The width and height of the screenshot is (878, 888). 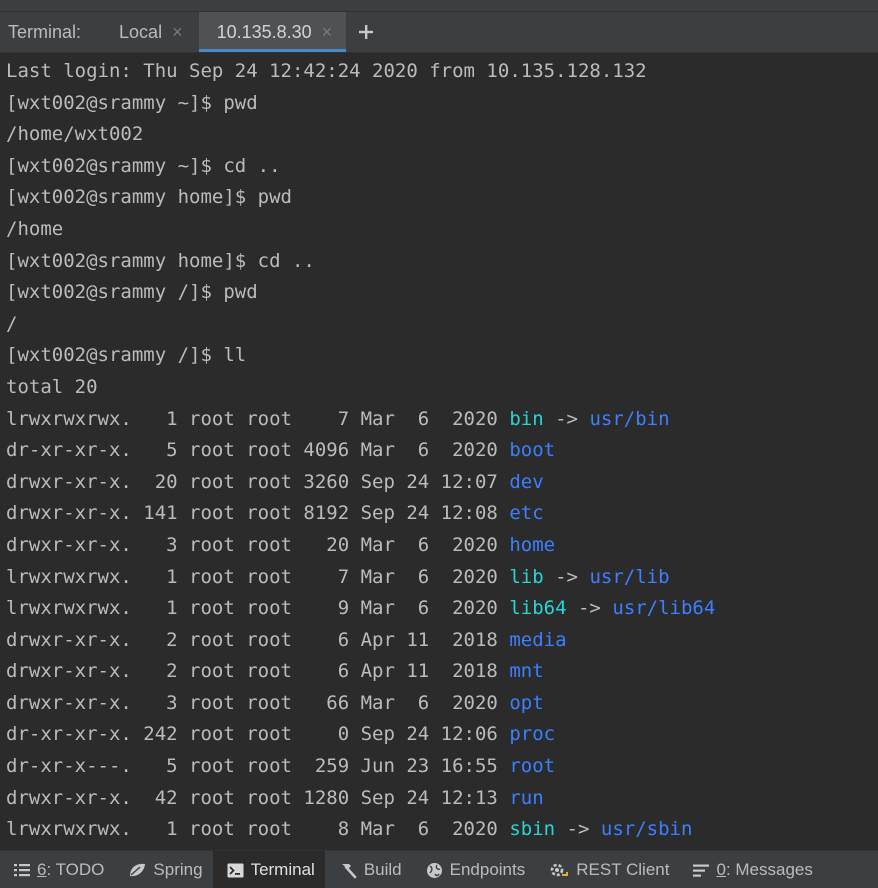 I want to click on list-icon, so click(x=25, y=870).